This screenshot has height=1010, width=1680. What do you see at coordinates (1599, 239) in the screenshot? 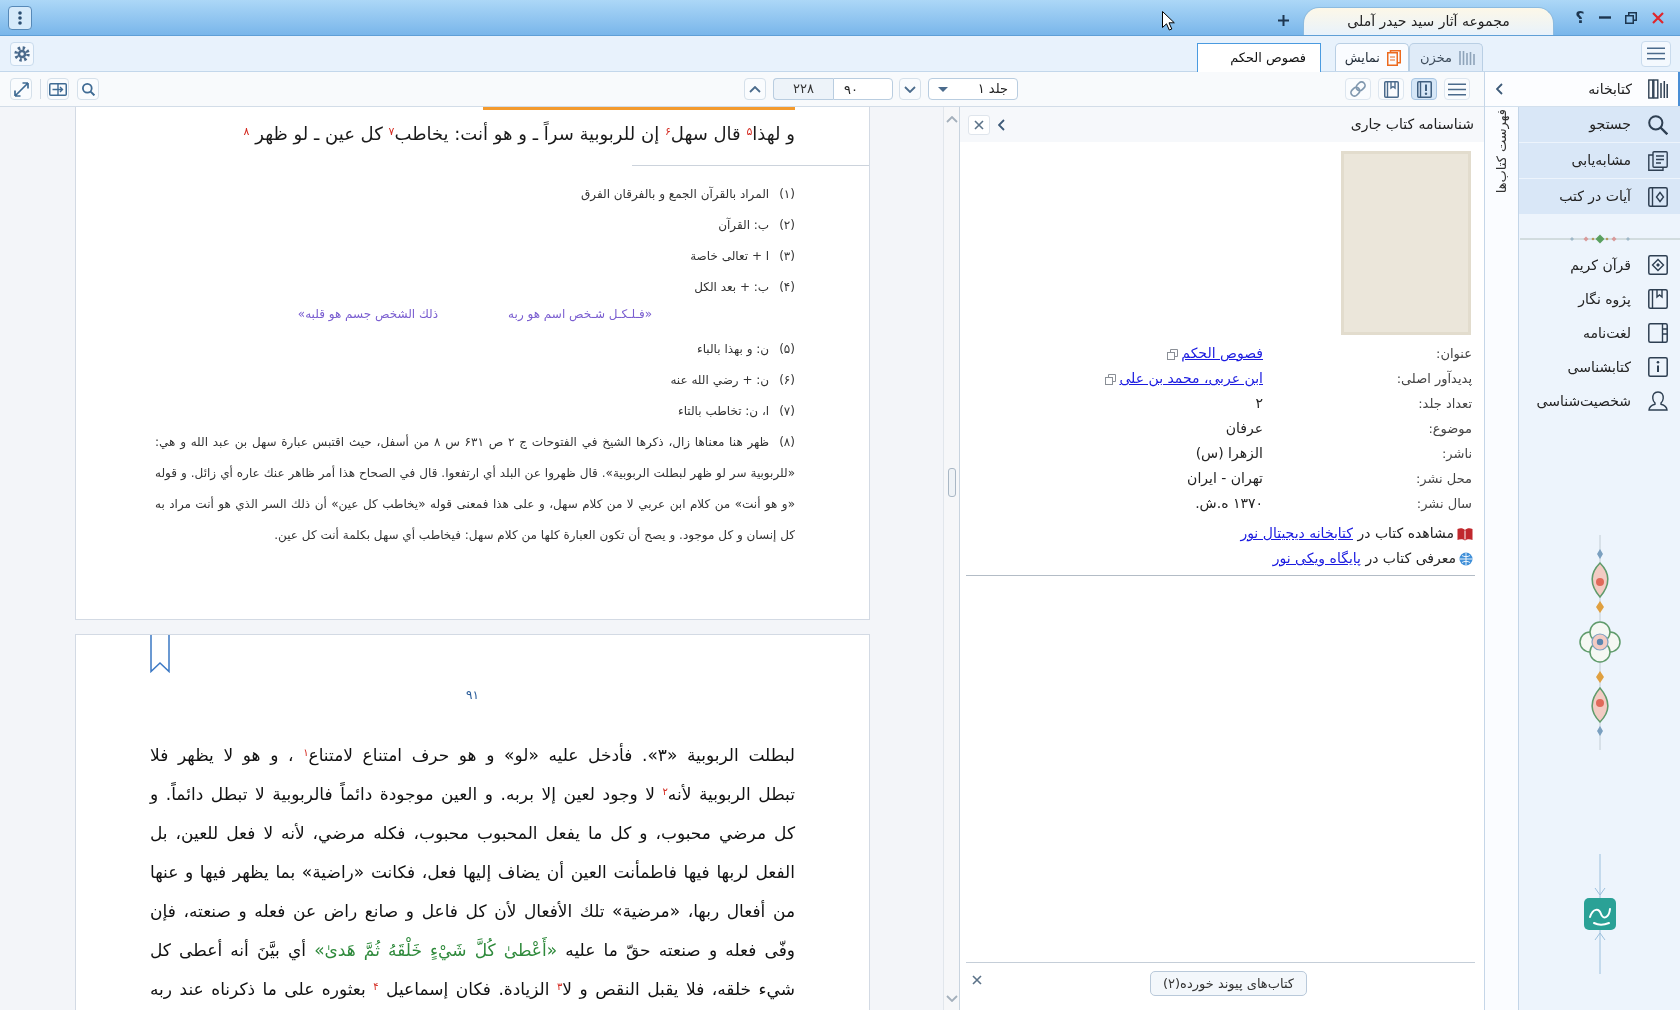
I see `floral-divider-icon` at bounding box center [1599, 239].